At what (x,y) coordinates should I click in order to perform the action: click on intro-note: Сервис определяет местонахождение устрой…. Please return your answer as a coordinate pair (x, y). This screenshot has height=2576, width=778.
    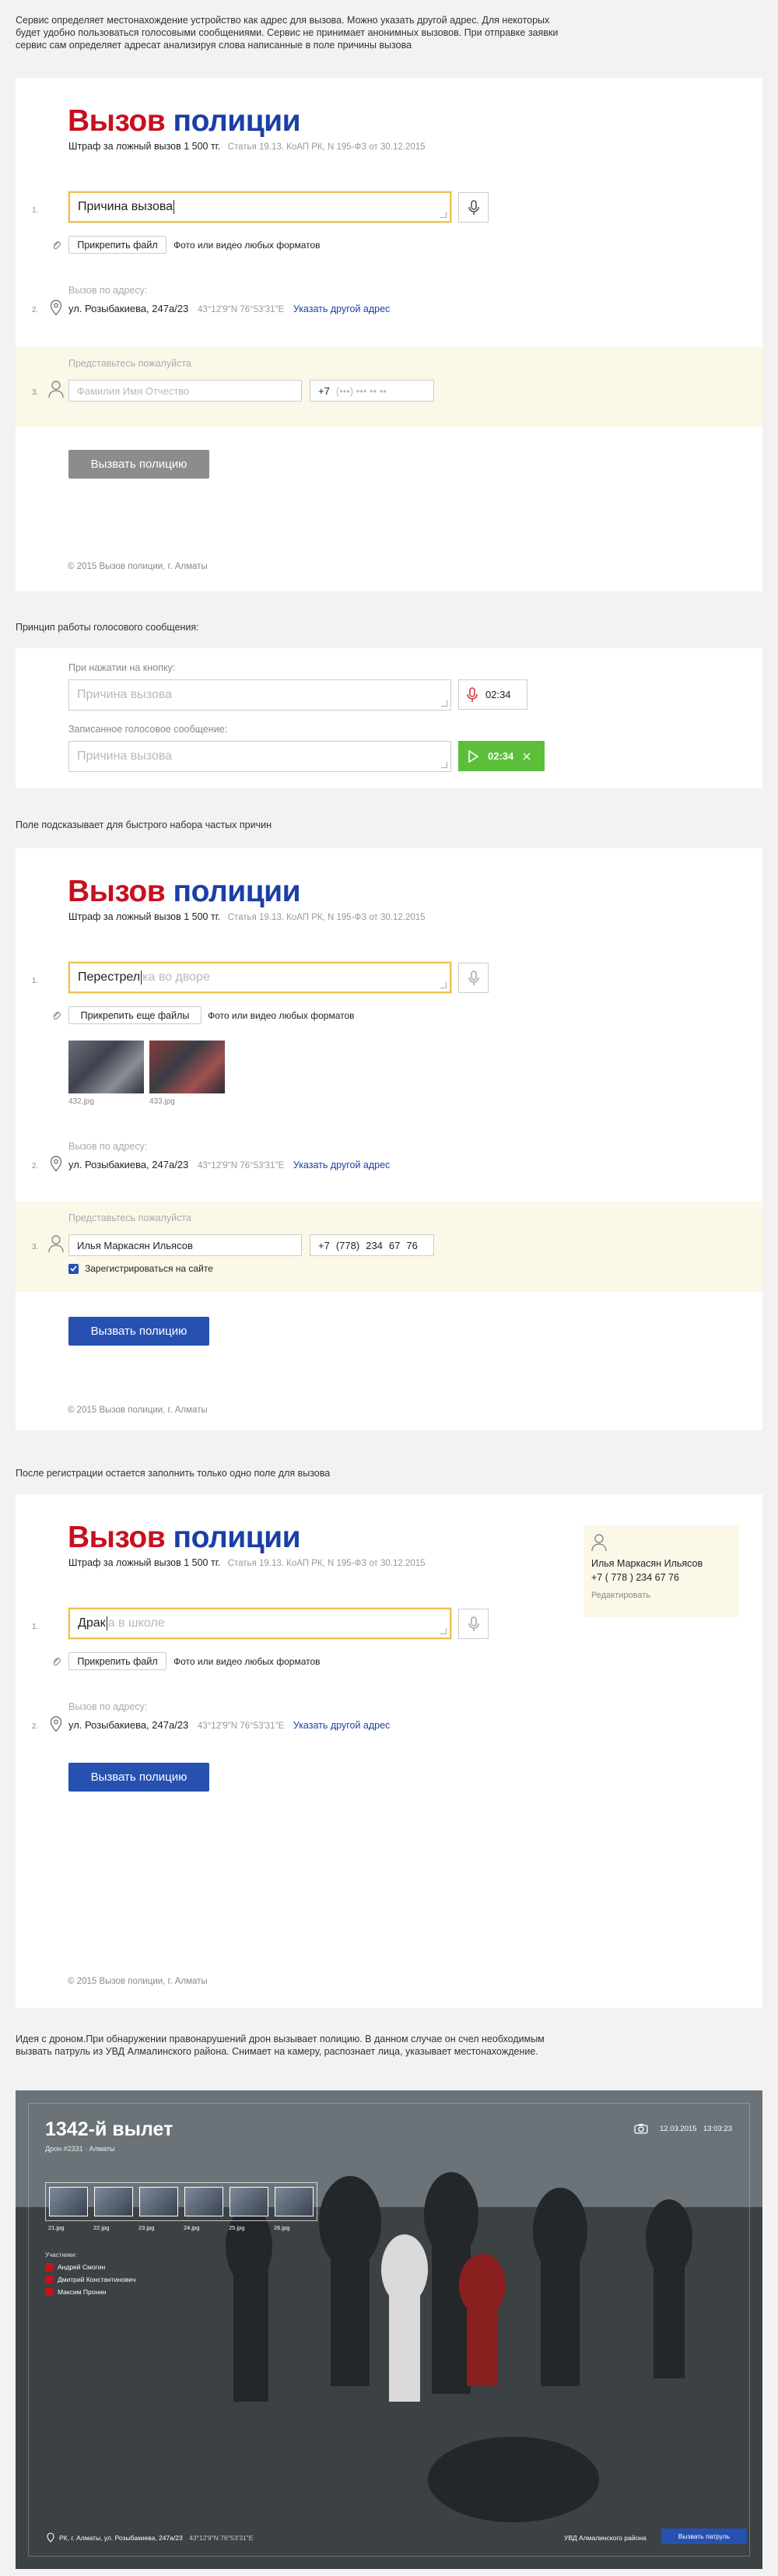
    Looking at the image, I should click on (287, 33).